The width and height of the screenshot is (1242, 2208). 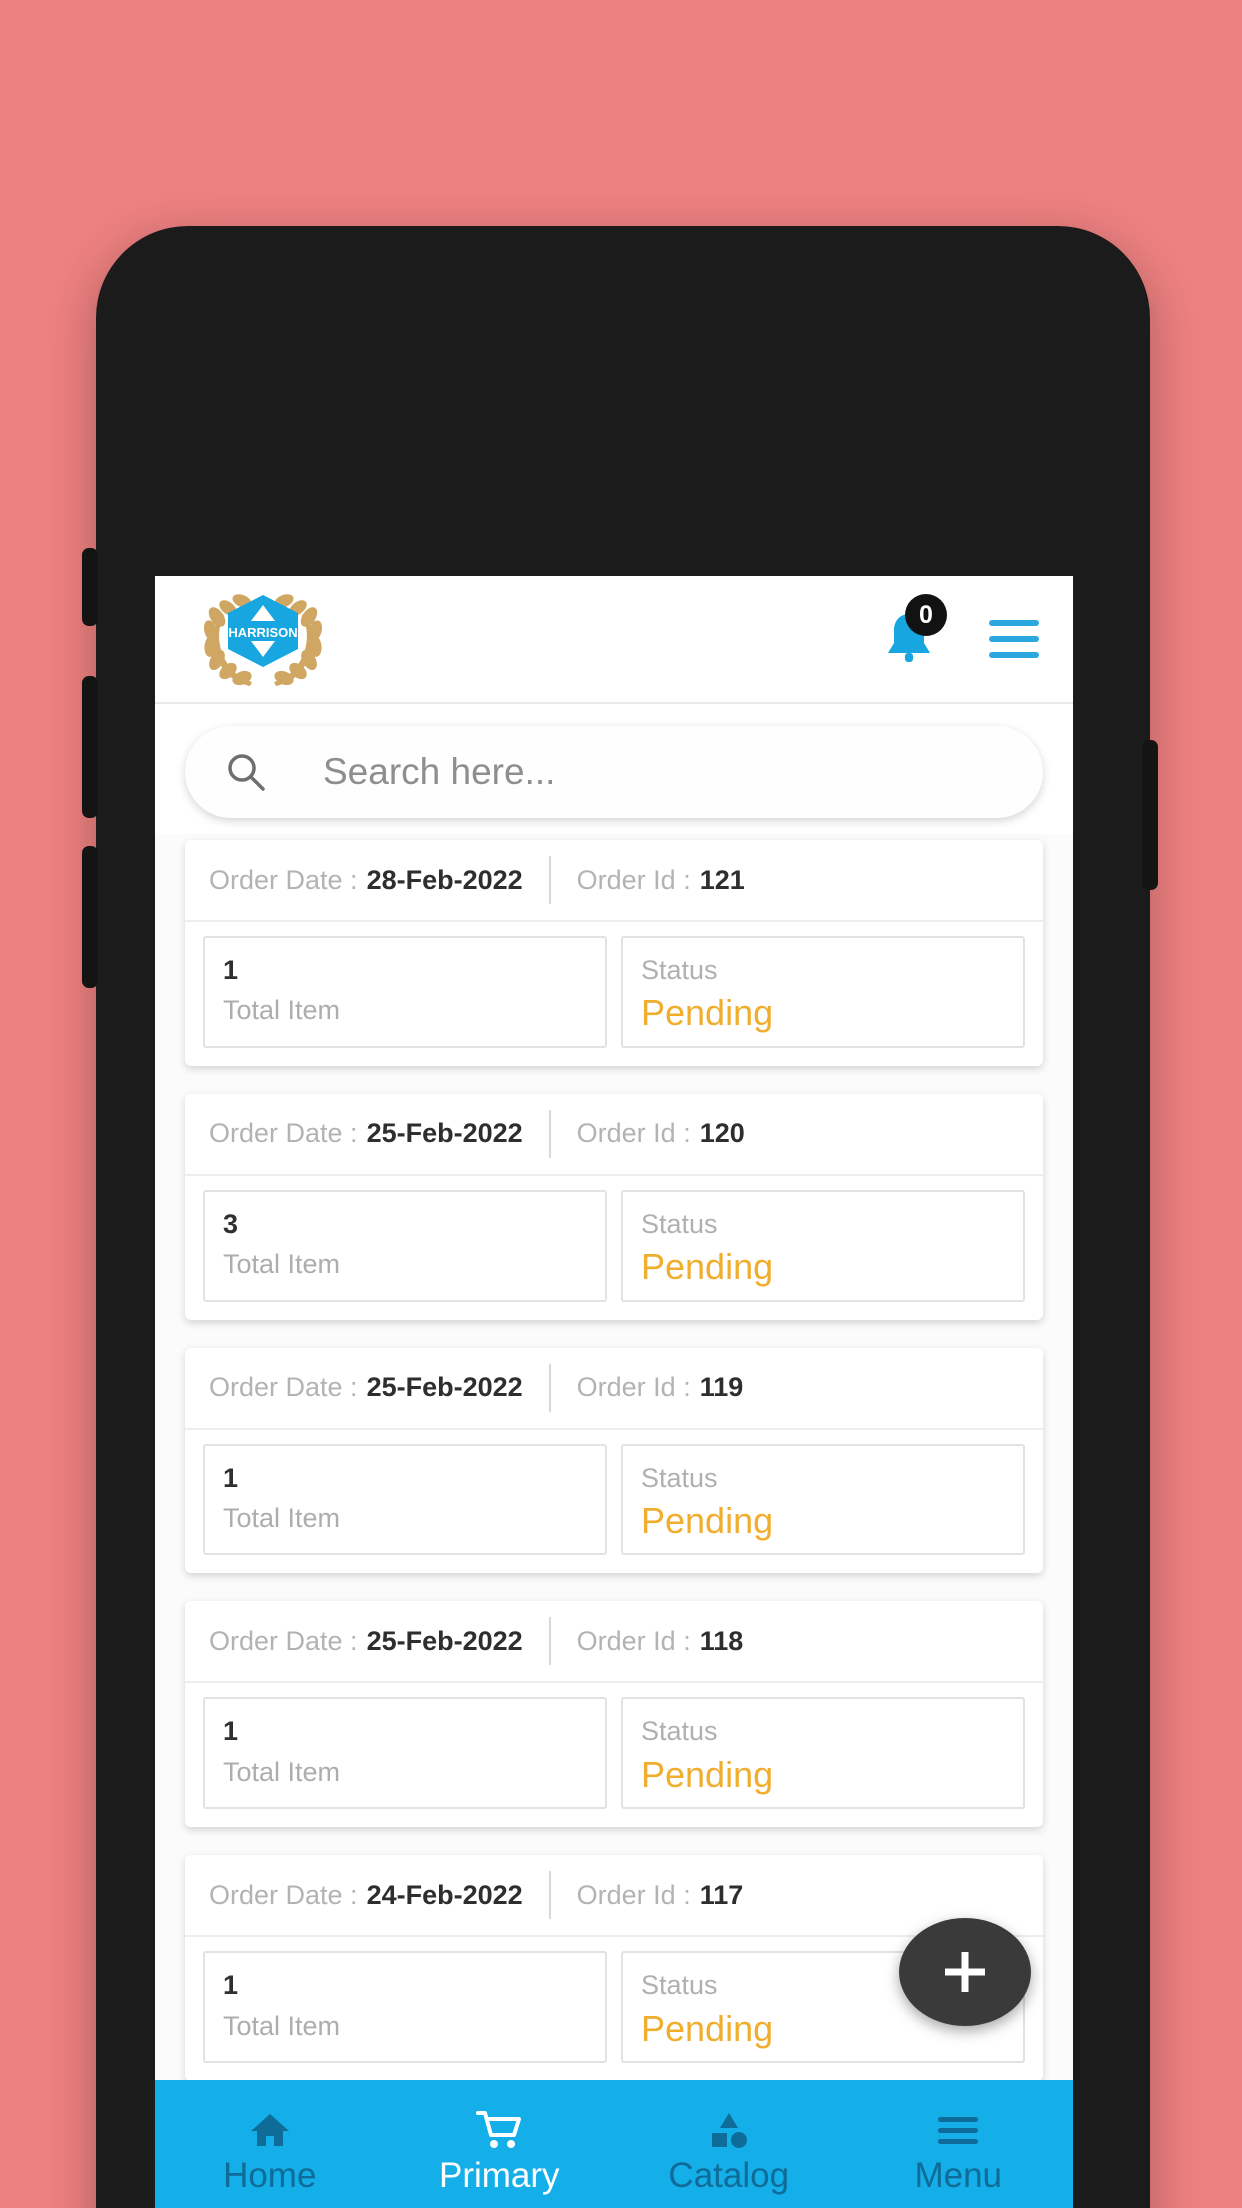 What do you see at coordinates (262, 632) in the screenshot?
I see `logo-wordmark: HARRISON` at bounding box center [262, 632].